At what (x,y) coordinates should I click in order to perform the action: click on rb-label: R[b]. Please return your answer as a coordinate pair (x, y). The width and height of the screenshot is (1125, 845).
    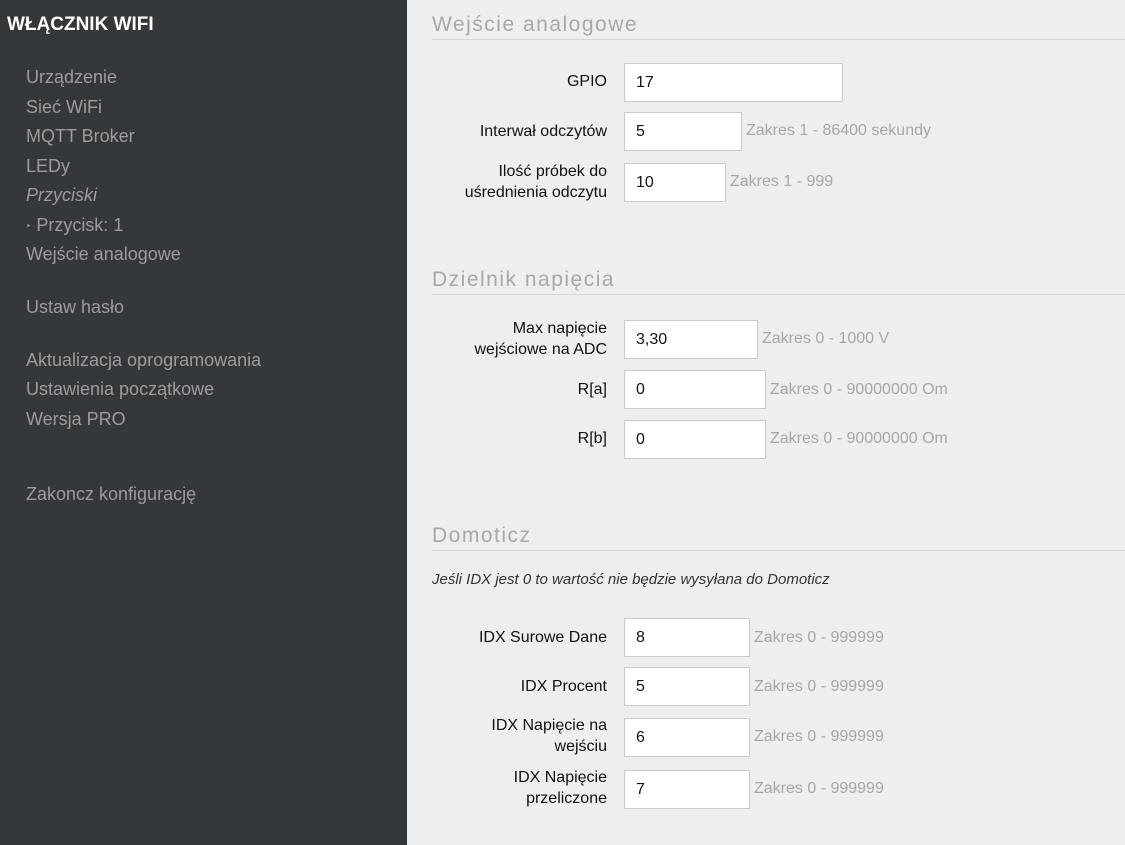
    Looking at the image, I should click on (592, 438).